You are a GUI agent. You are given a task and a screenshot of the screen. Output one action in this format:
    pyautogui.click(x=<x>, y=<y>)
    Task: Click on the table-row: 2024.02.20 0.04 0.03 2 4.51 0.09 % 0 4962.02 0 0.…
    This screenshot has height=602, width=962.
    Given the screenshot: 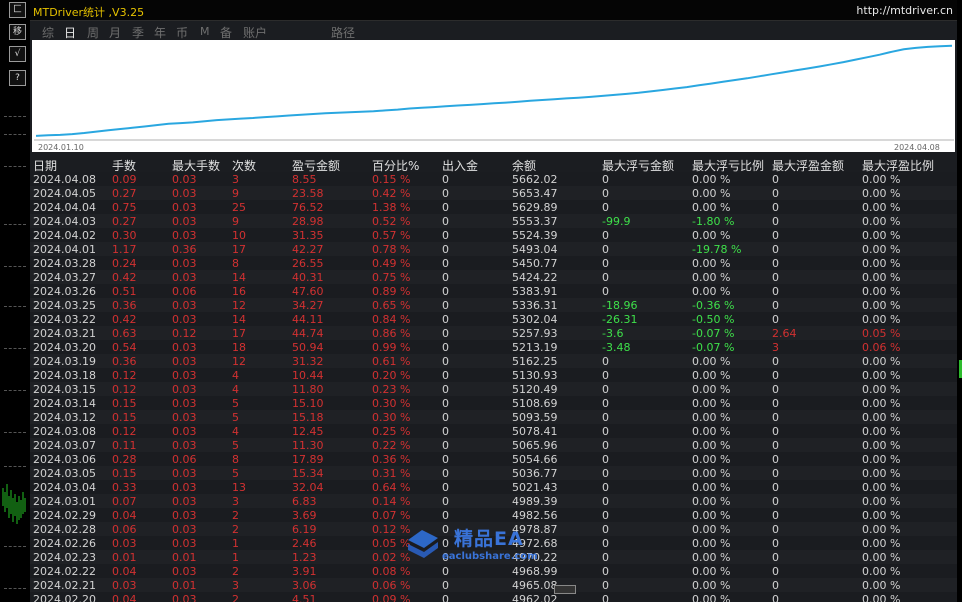 What is the action you would take?
    pyautogui.click(x=493, y=597)
    